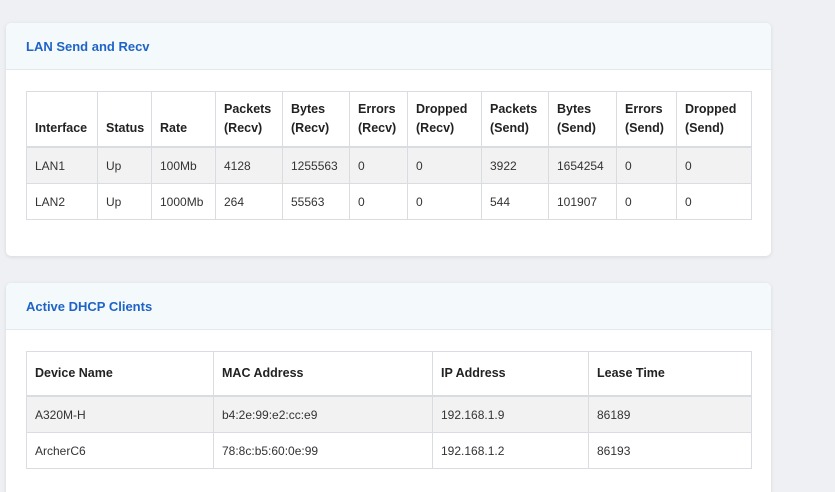 The image size is (835, 492). What do you see at coordinates (646, 119) in the screenshot?
I see `col-header-errors-send: Errors (Send)` at bounding box center [646, 119].